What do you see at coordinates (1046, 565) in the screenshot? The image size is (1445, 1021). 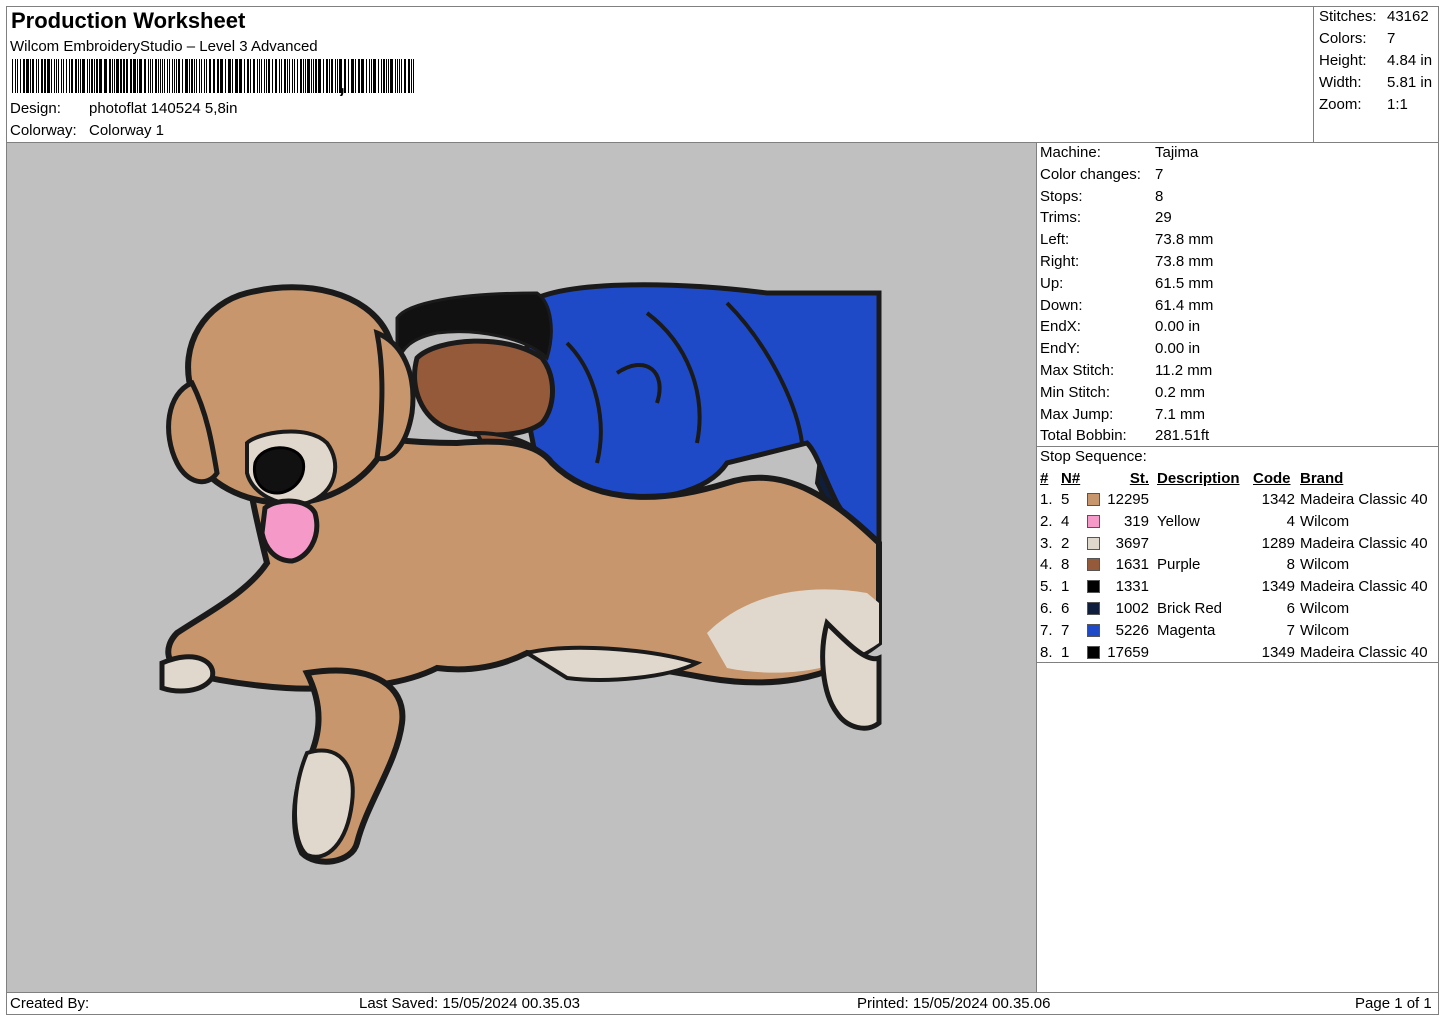 I see `row-number: 4.` at bounding box center [1046, 565].